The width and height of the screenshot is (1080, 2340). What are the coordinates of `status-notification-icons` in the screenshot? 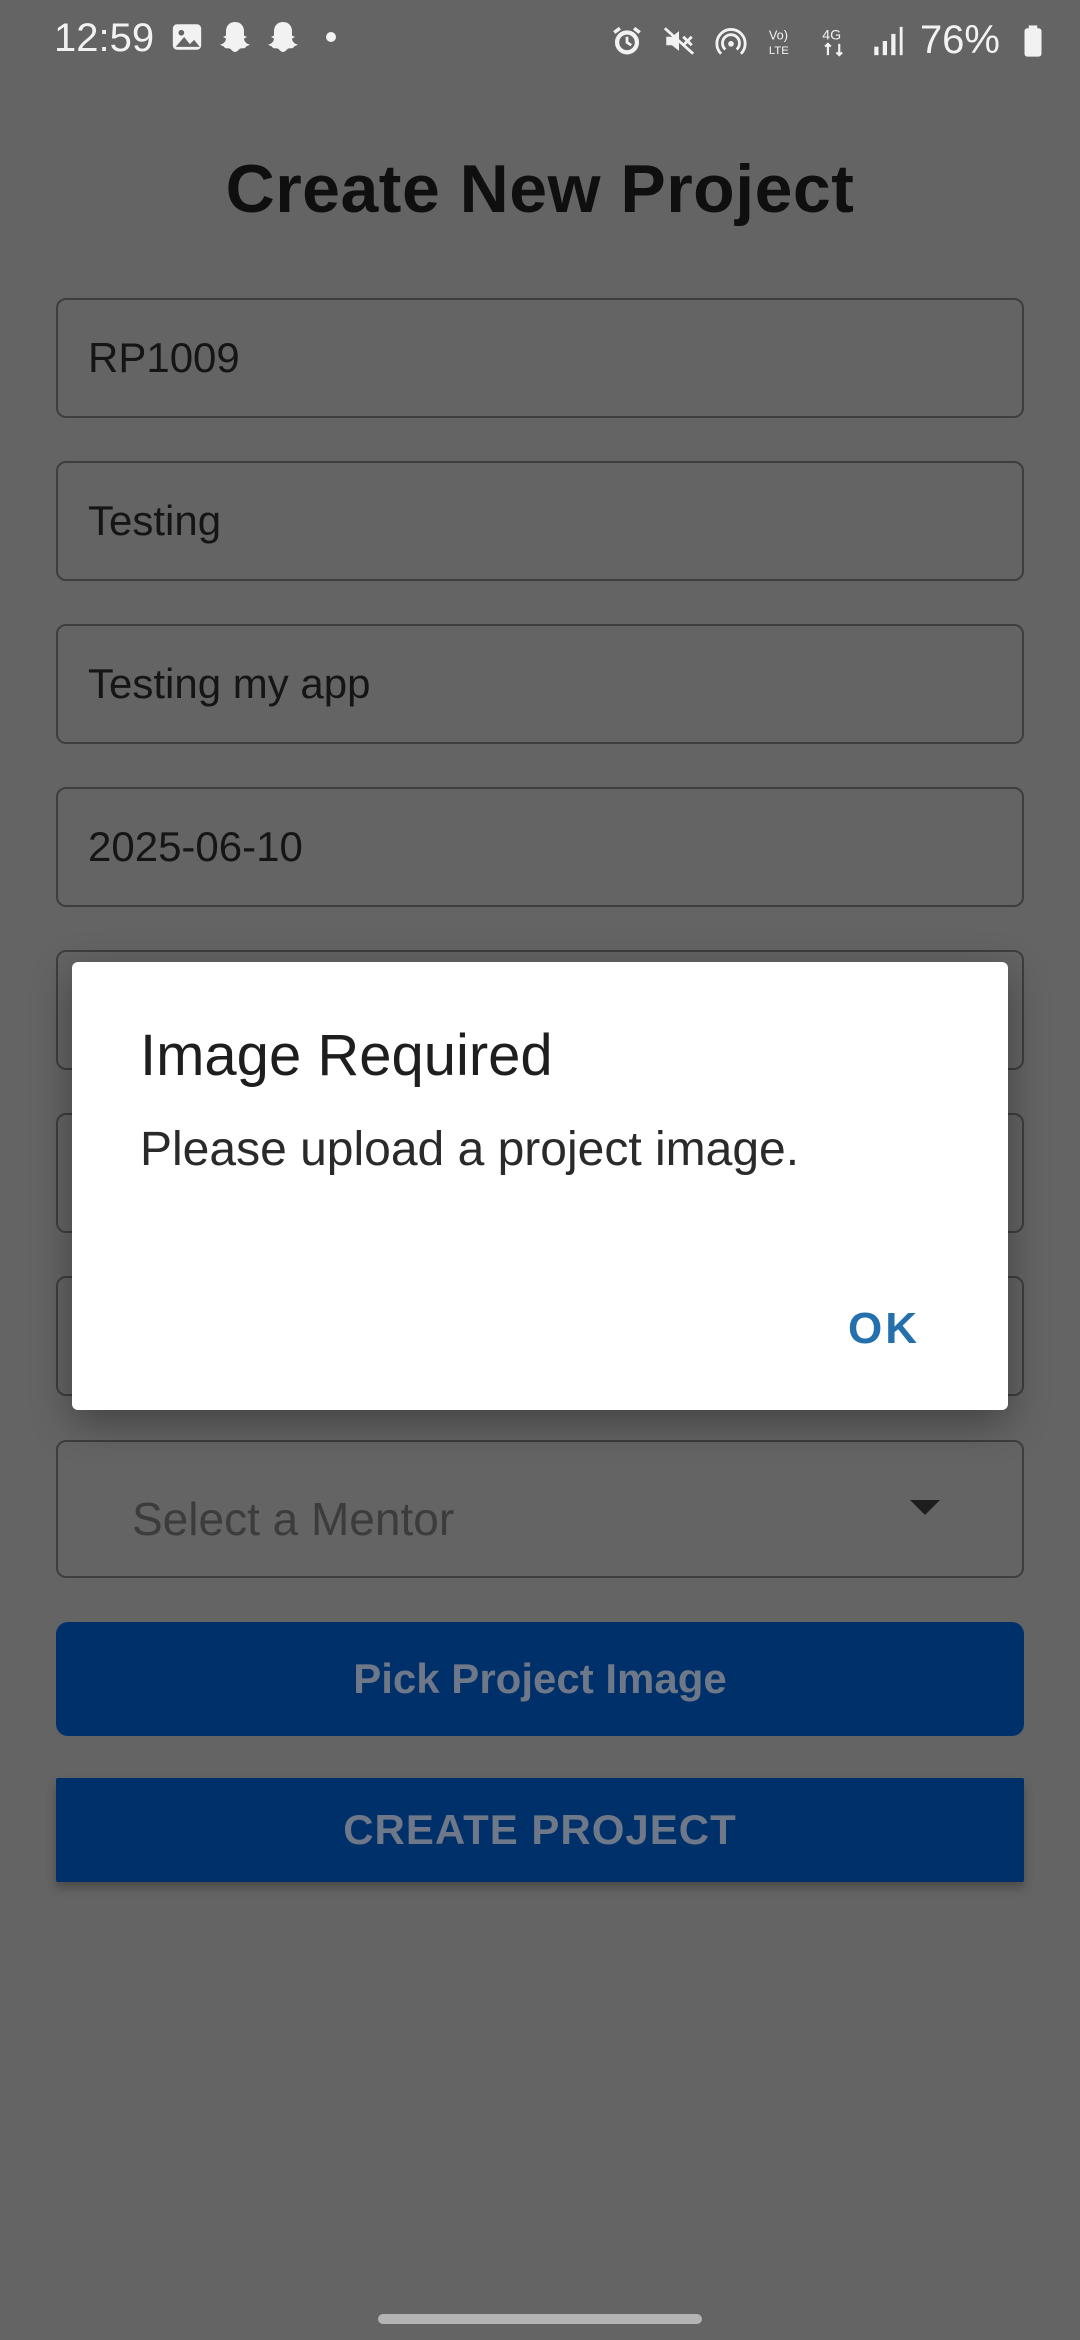 It's located at (252, 37).